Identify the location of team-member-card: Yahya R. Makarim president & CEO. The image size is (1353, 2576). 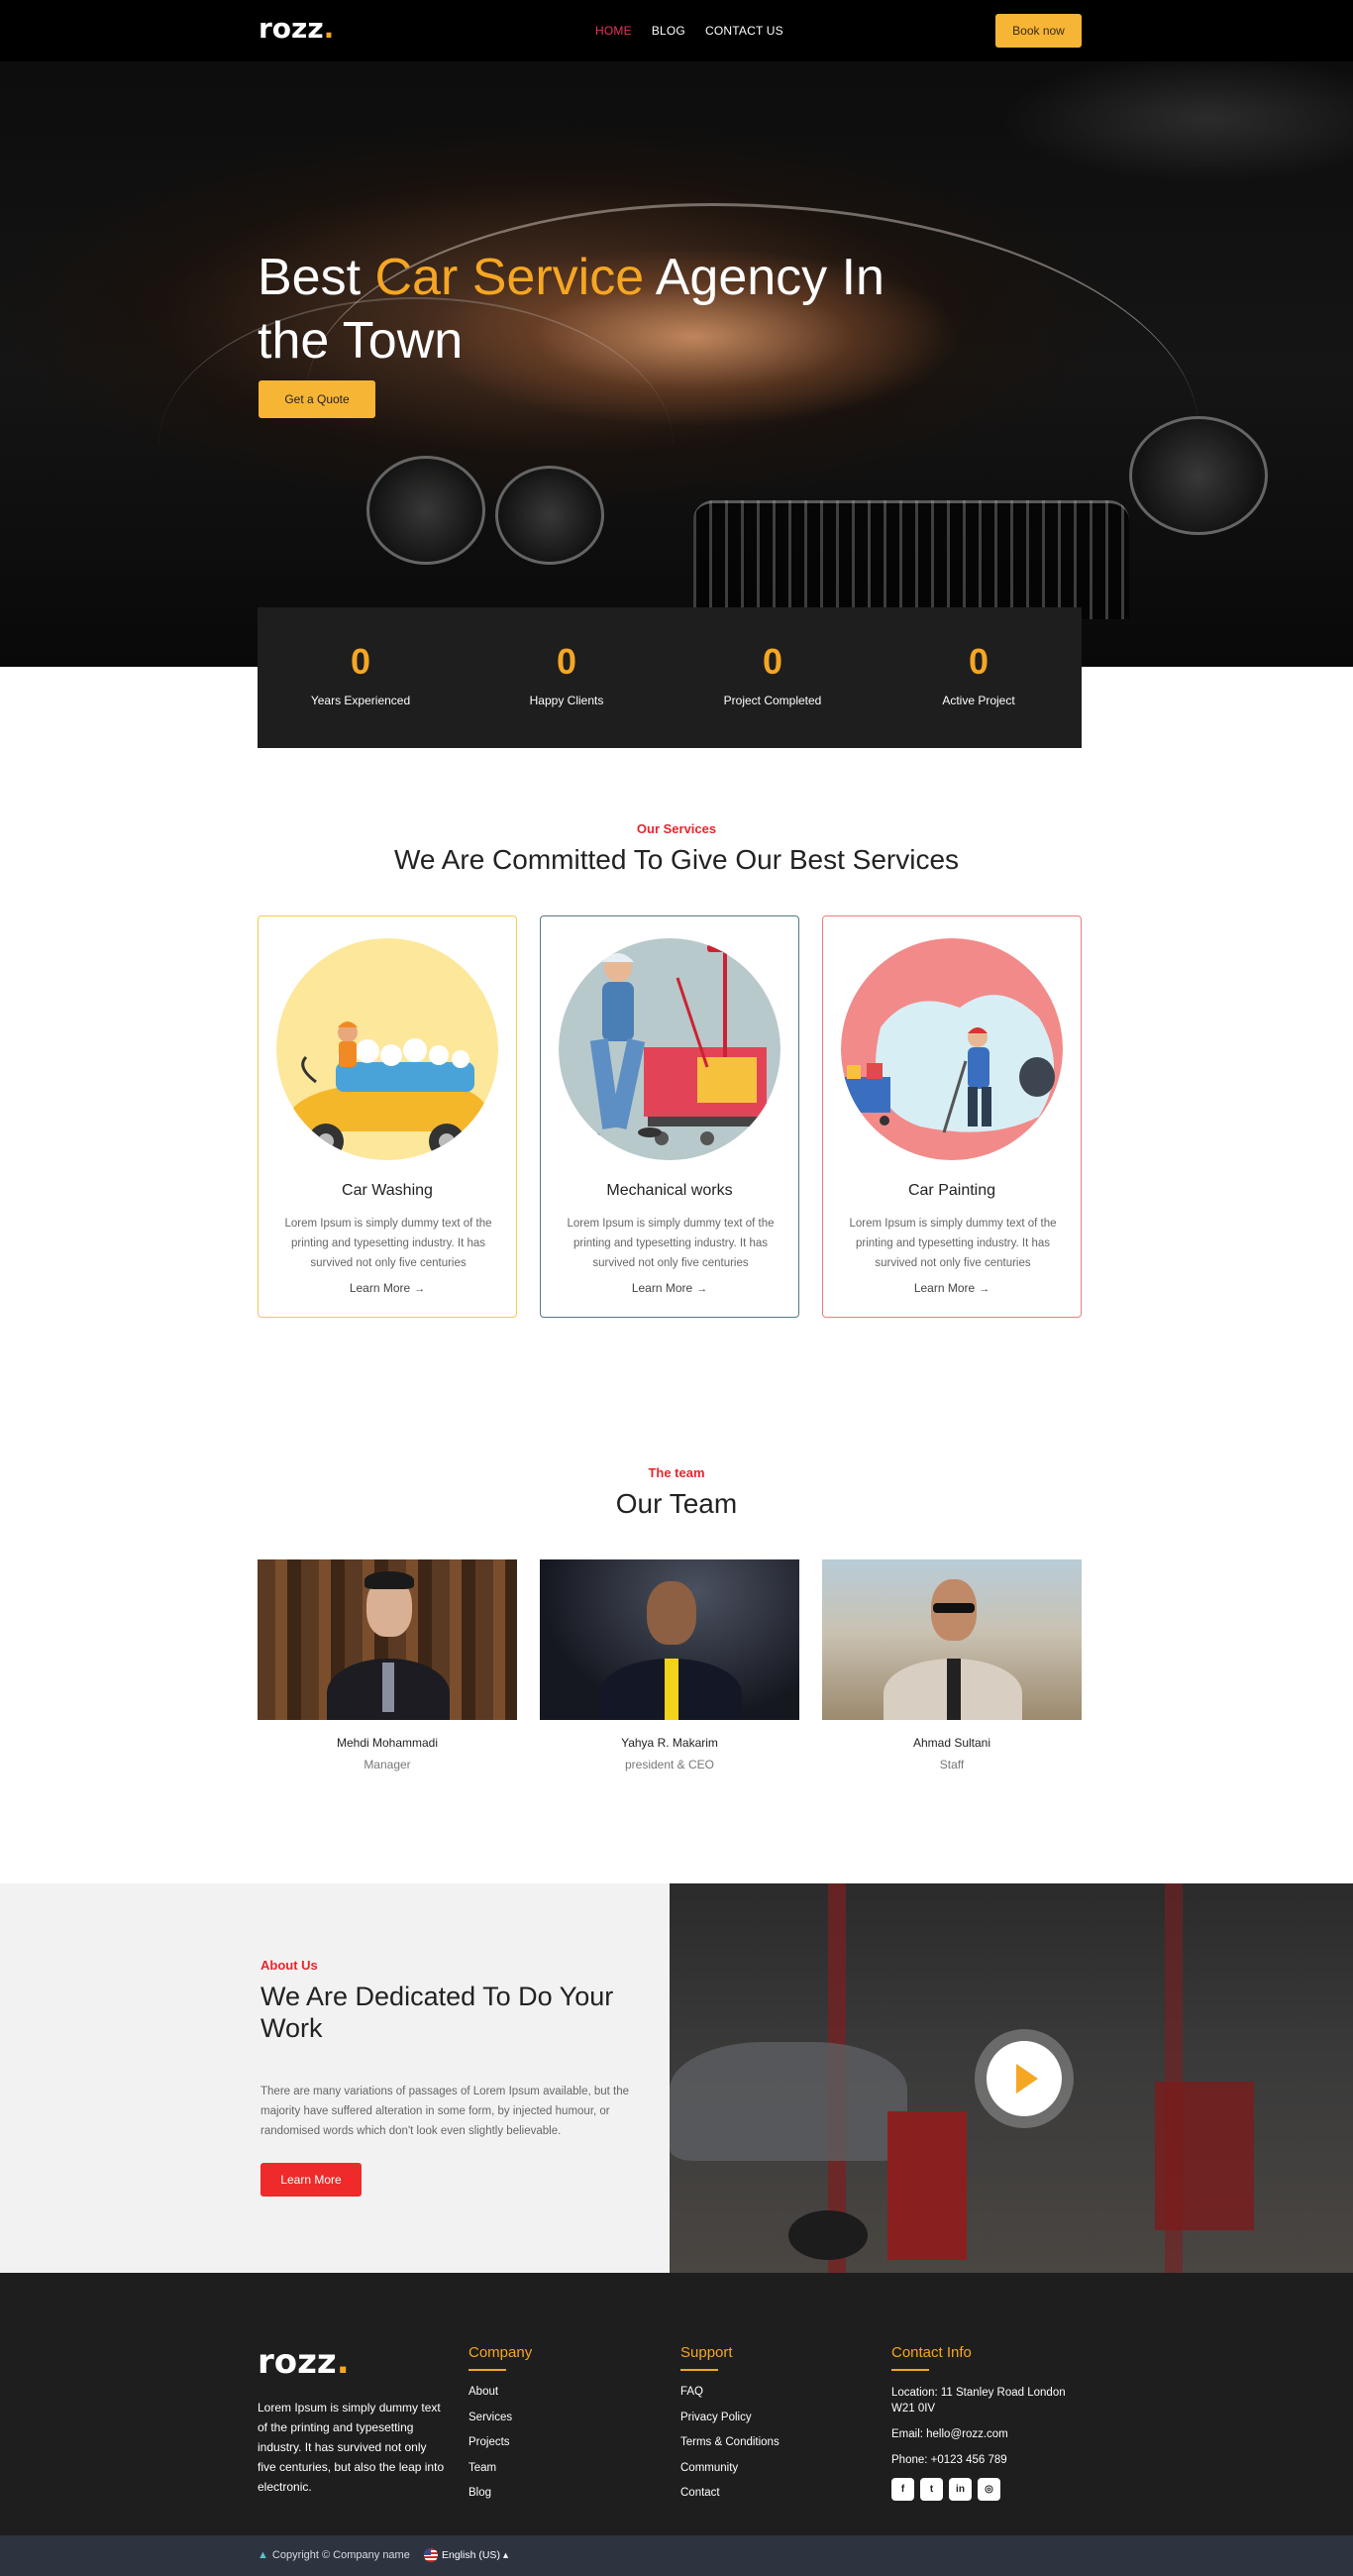
(669, 1665).